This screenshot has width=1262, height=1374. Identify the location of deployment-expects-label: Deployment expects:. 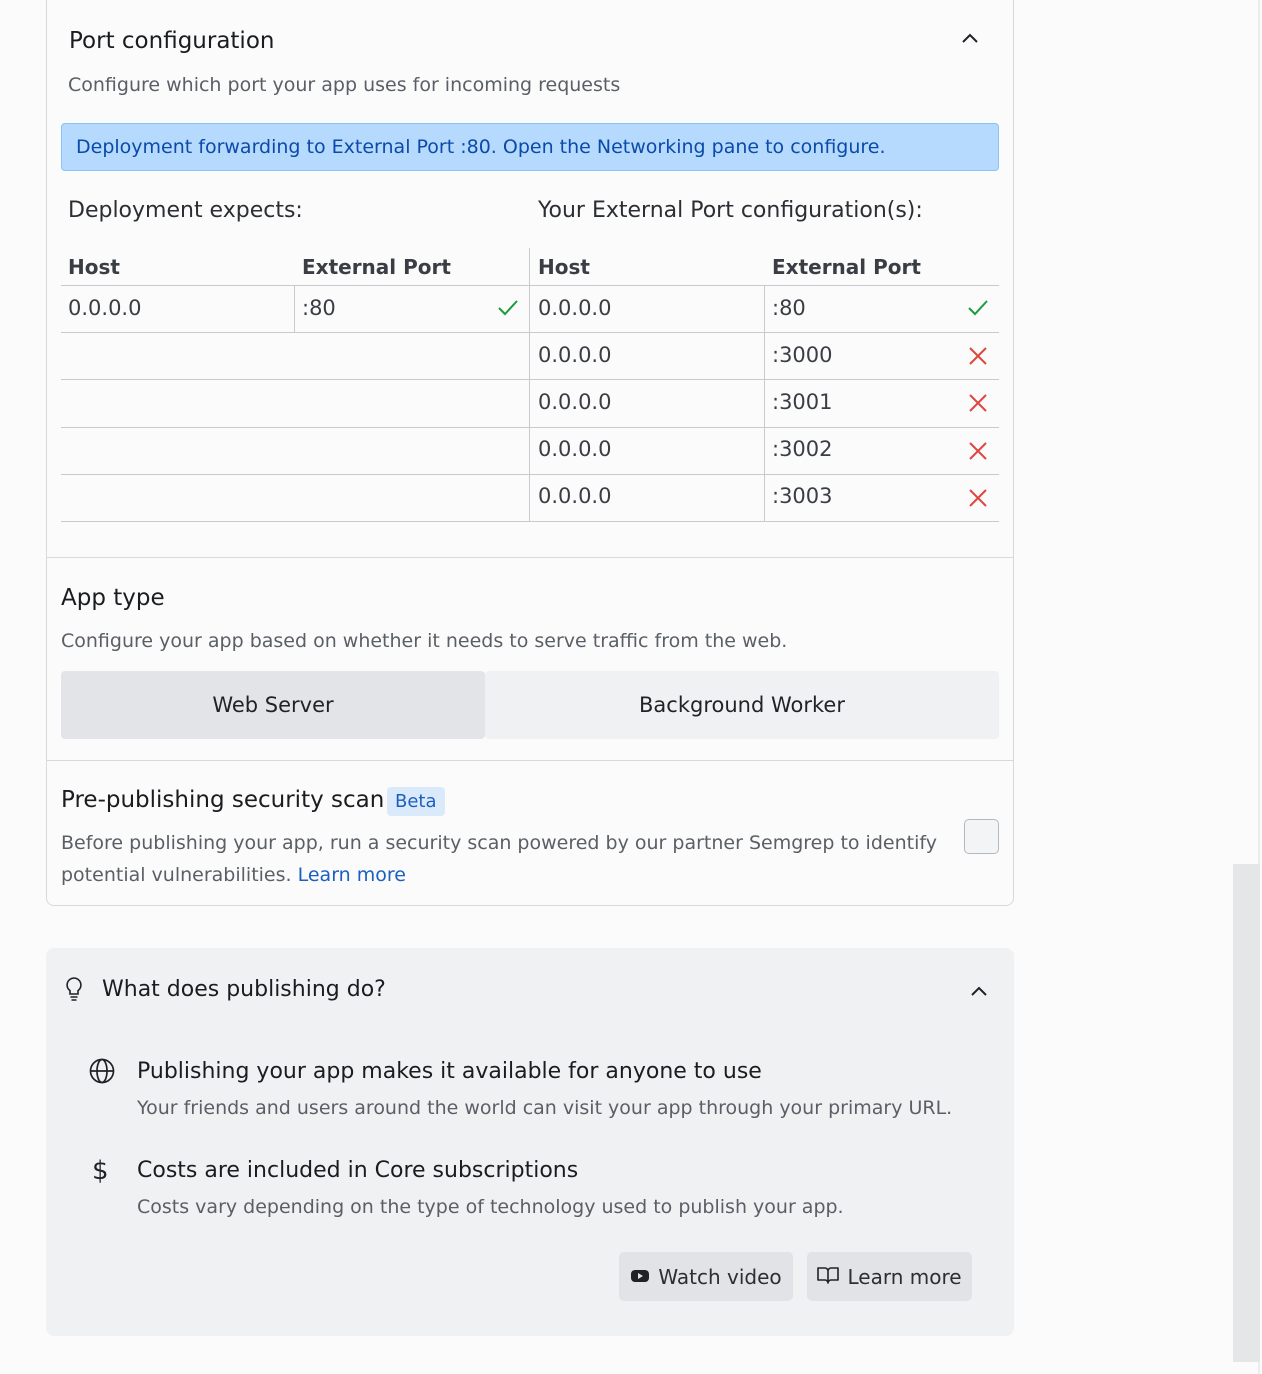
(185, 210).